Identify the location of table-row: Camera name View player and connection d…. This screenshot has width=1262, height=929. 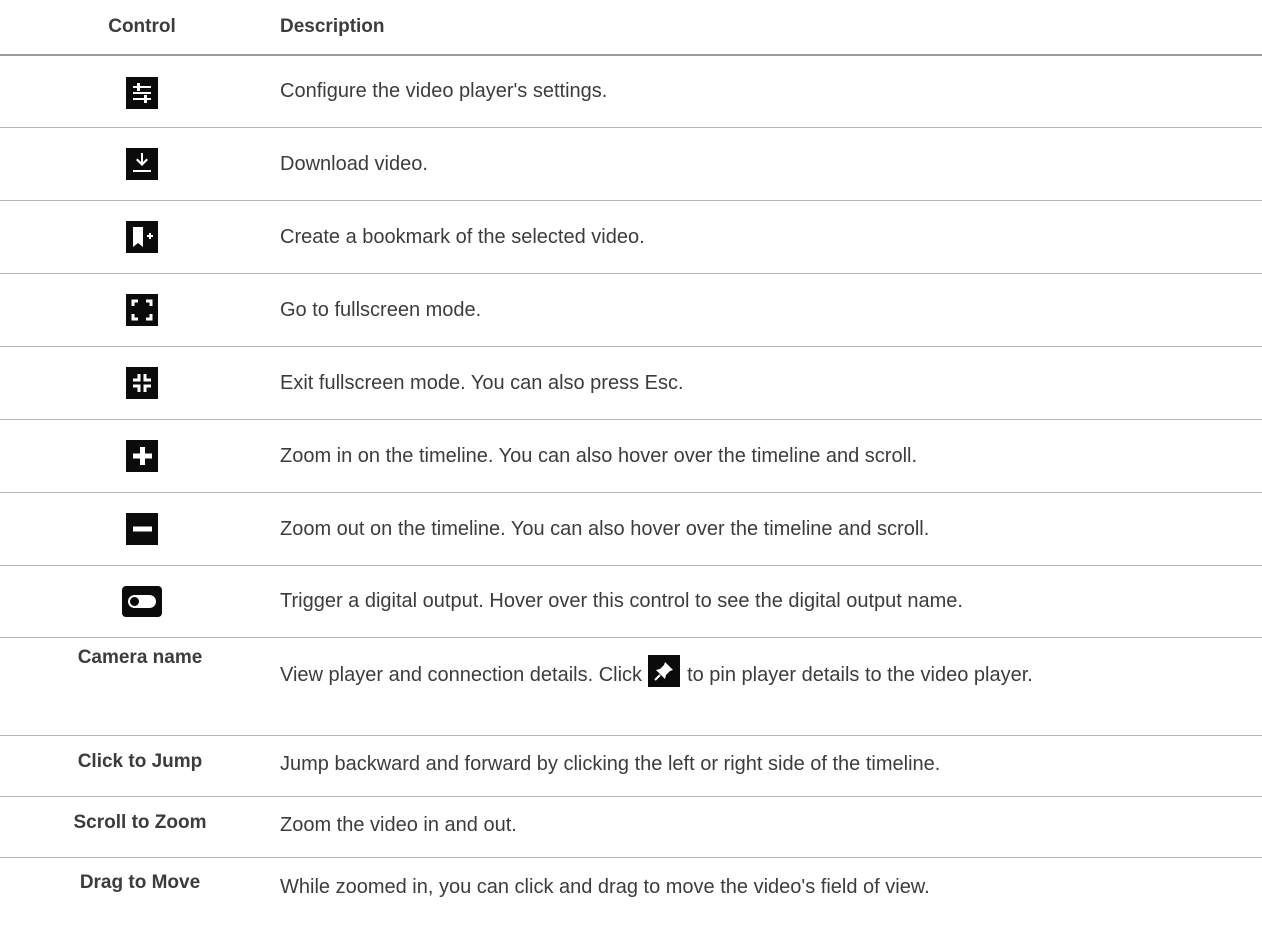
(631, 687).